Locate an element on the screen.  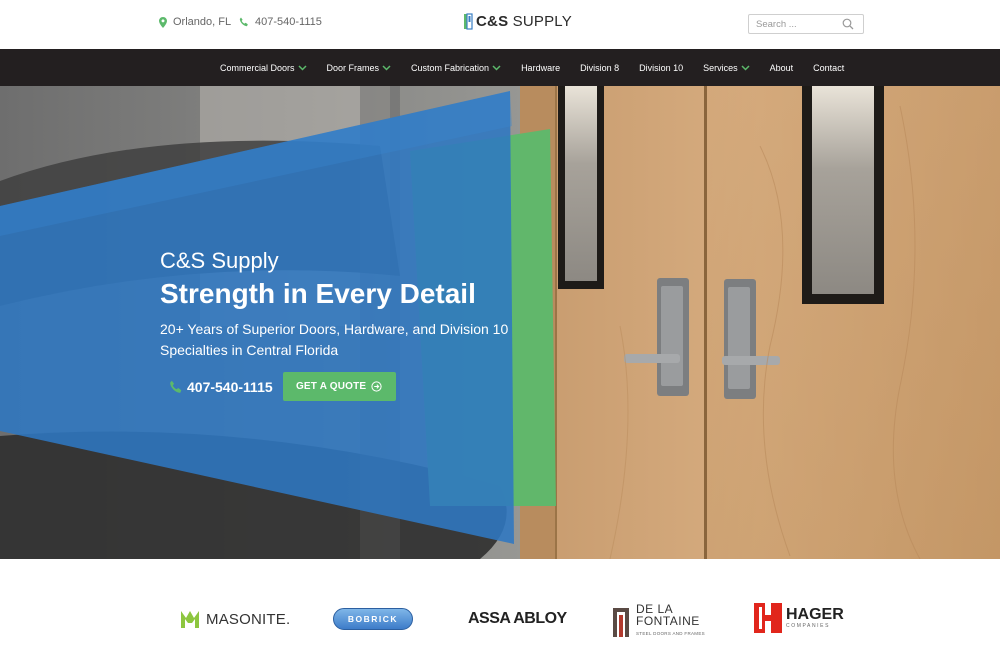
nav-item-hardware: Hardware is located at coordinates (540, 68).